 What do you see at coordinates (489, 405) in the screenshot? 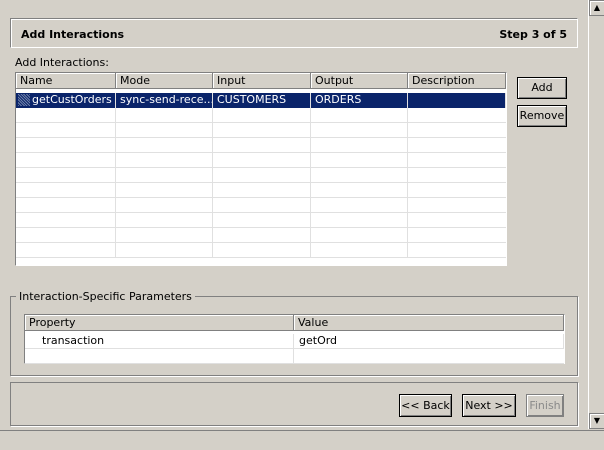
I see `next-button: Next >>` at bounding box center [489, 405].